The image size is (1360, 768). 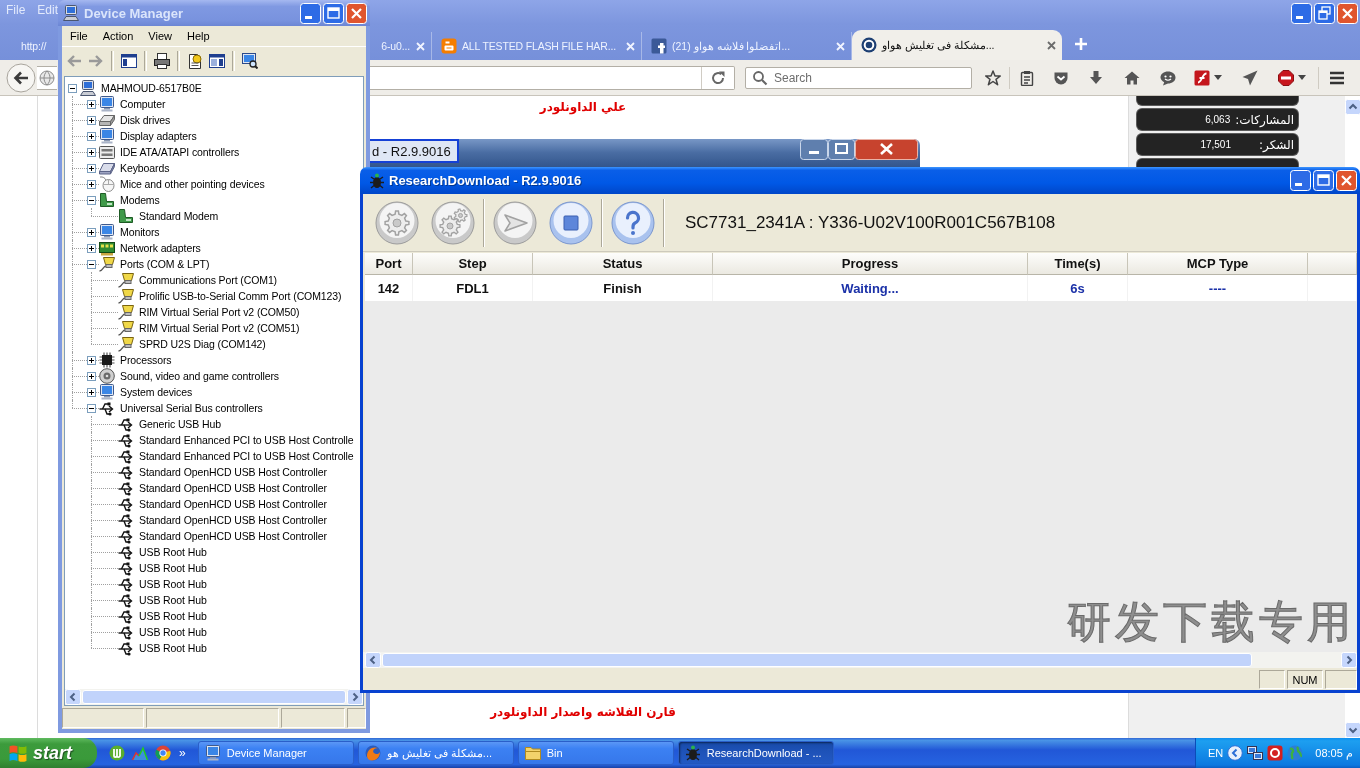 I want to click on taskbar-button: Bin, so click(x=595, y=753).